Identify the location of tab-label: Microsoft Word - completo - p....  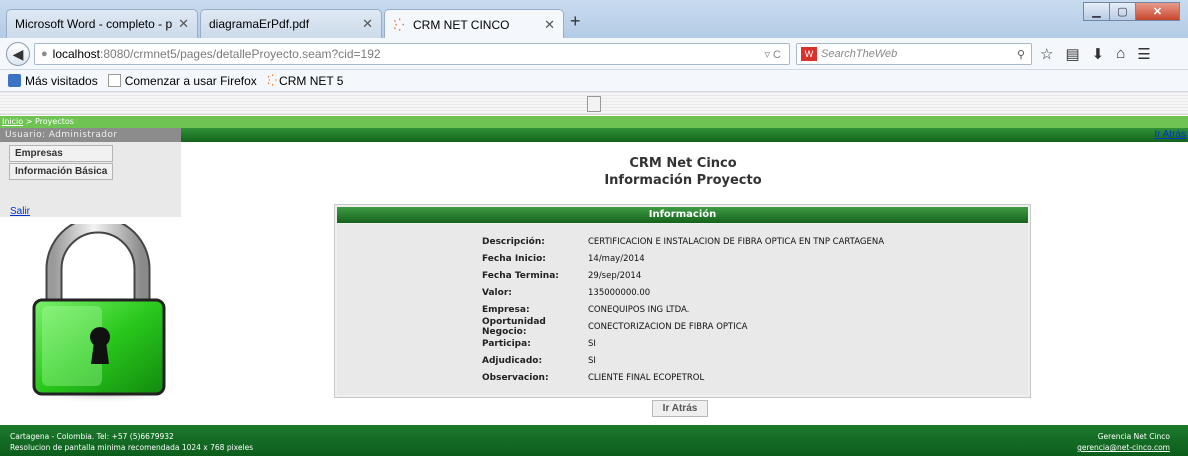
(94, 24).